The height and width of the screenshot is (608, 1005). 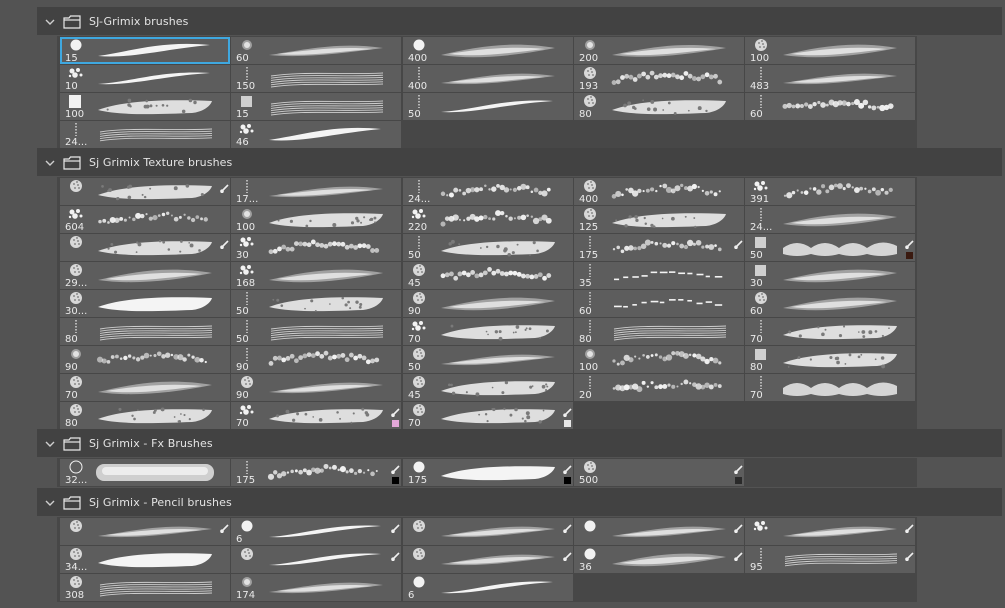 What do you see at coordinates (316, 134) in the screenshot?
I see `brush-preset: 46` at bounding box center [316, 134].